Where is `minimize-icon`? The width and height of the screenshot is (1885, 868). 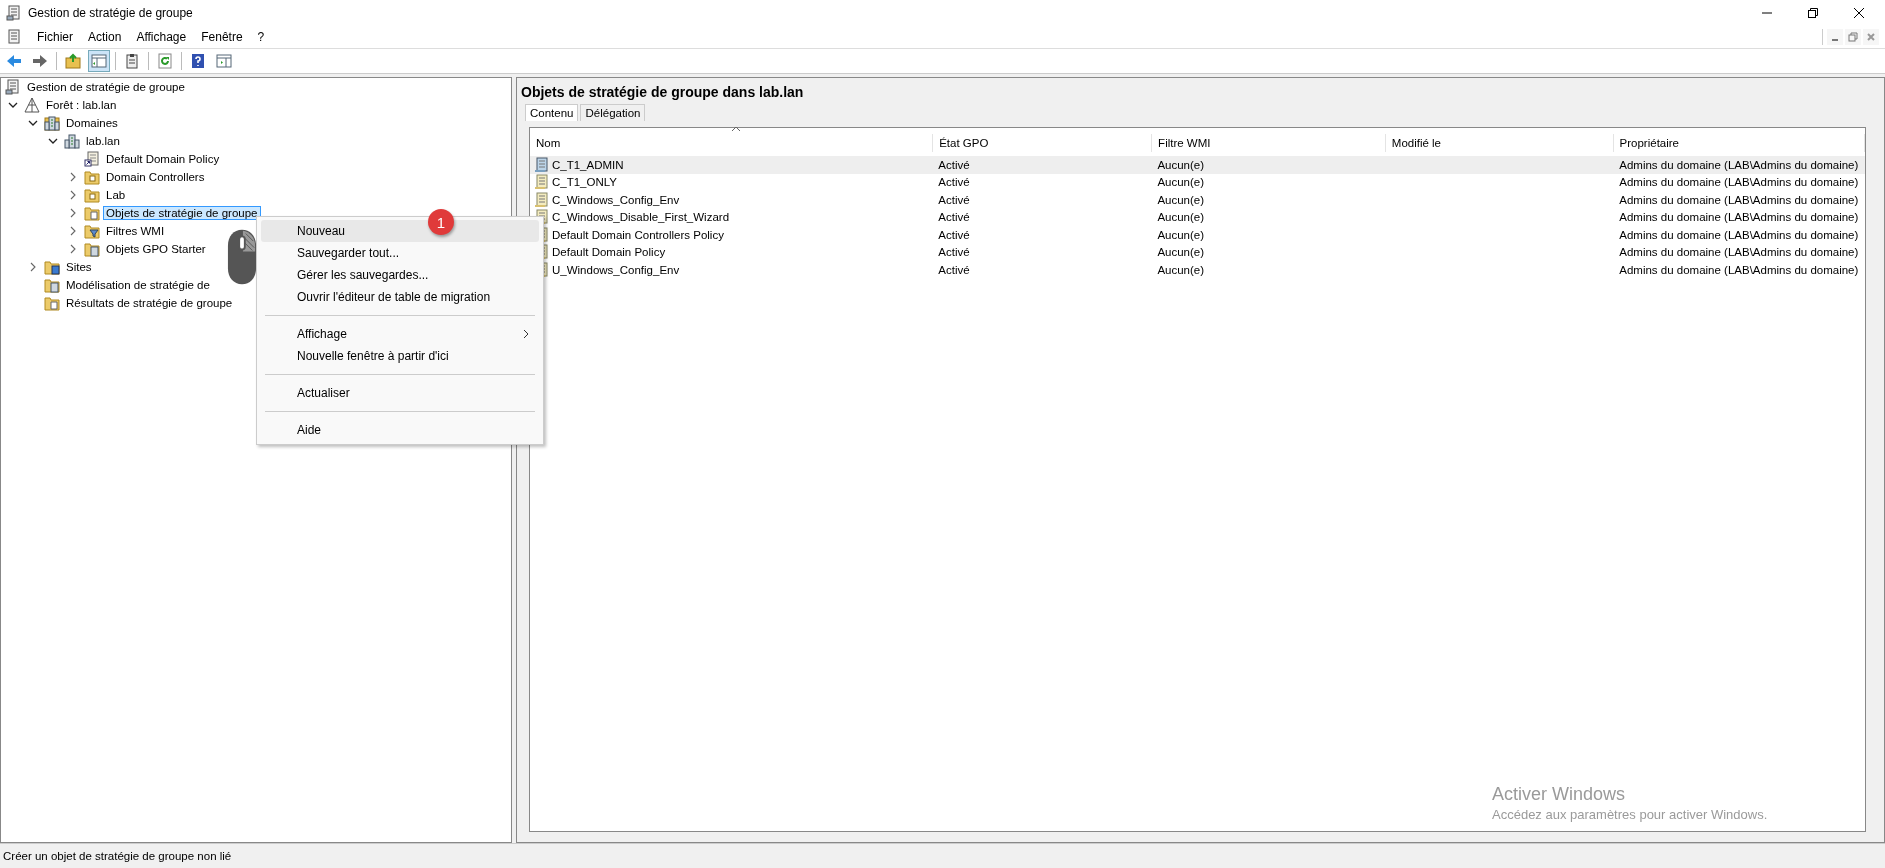 minimize-icon is located at coordinates (1835, 37).